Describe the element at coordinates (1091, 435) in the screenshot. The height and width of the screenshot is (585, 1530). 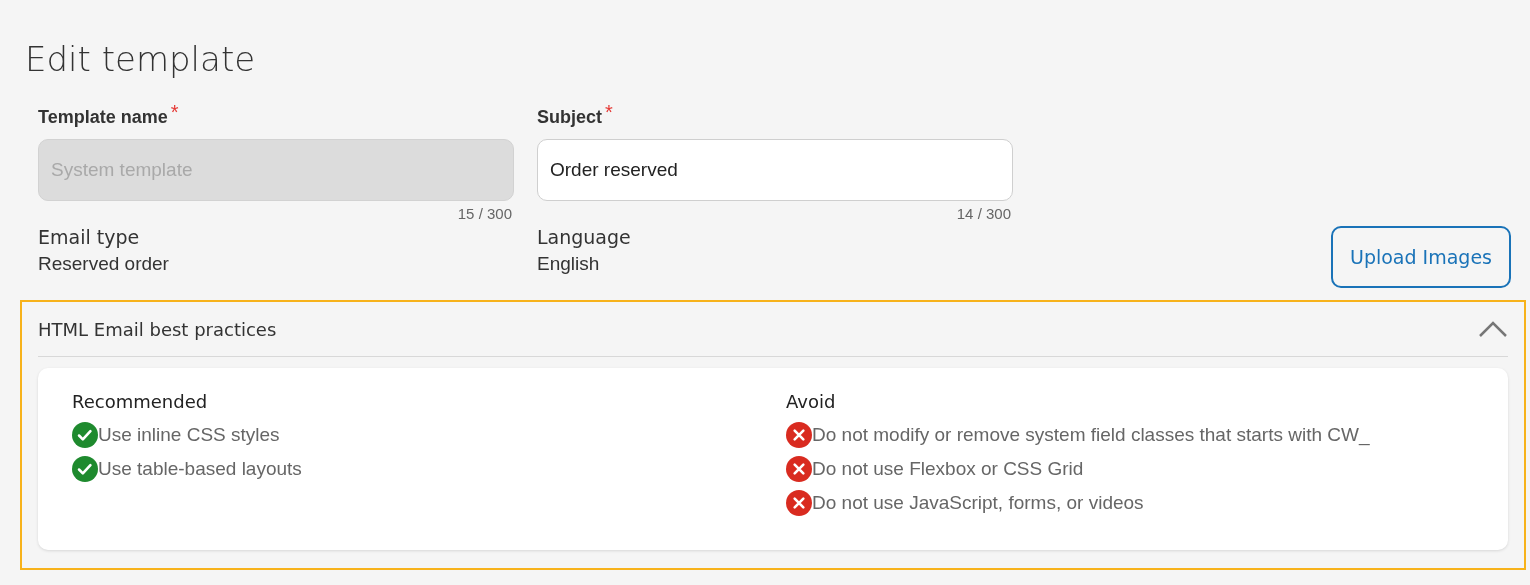
I see `practice-item: Do not modify or remove system field classes that starts with CW_` at that location.